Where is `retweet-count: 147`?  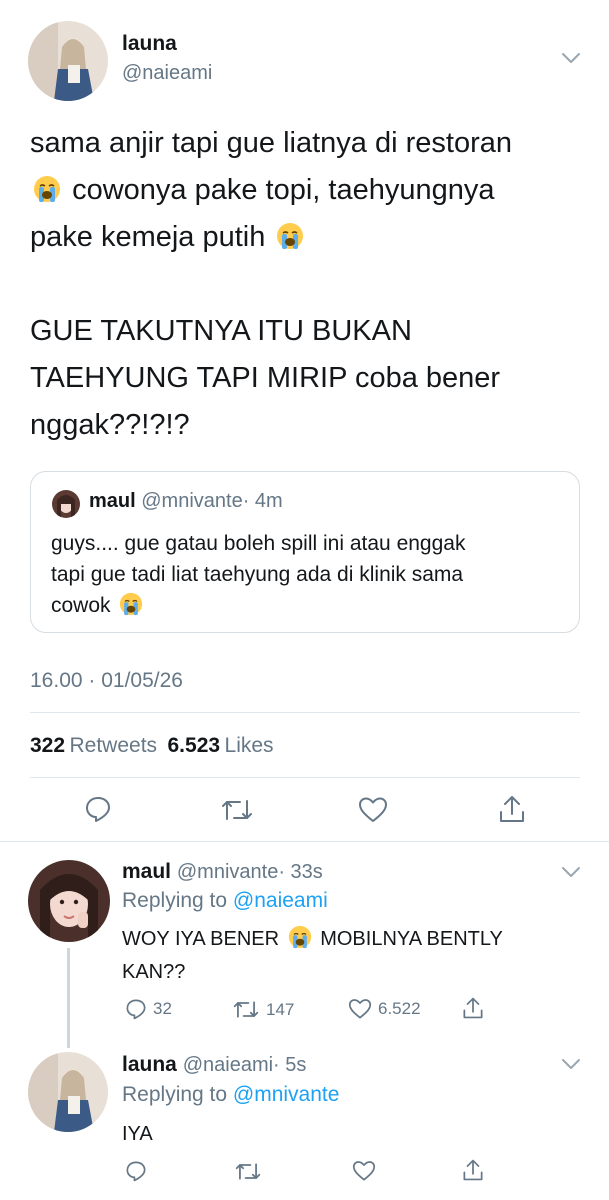 retweet-count: 147 is located at coordinates (280, 1009).